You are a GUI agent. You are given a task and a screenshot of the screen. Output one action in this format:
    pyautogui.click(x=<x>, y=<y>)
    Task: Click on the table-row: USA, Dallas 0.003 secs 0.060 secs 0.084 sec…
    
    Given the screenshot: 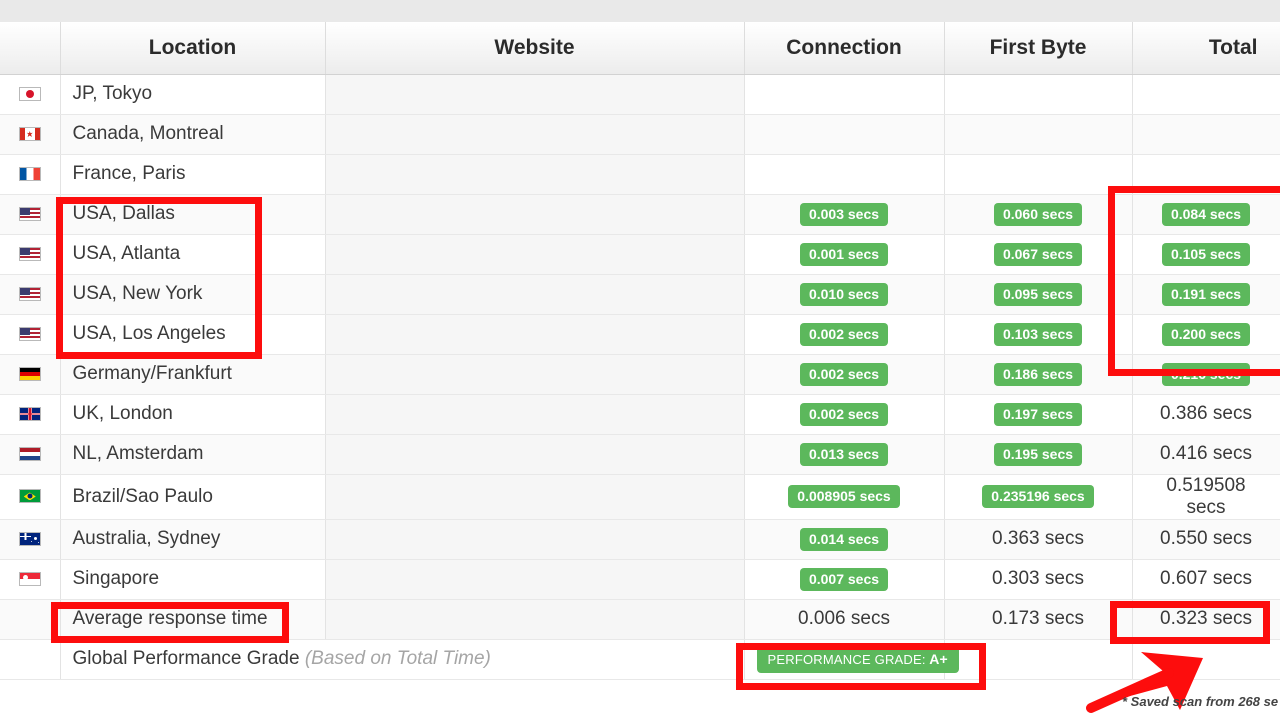 What is the action you would take?
    pyautogui.click(x=640, y=214)
    